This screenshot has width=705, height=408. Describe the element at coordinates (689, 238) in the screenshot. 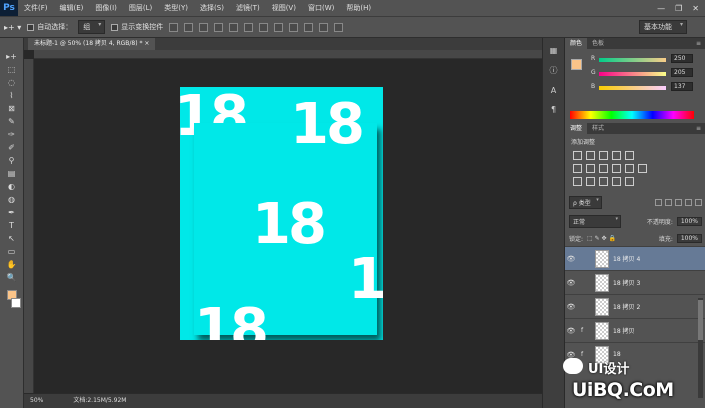

I see `fill-input: 100%` at that location.